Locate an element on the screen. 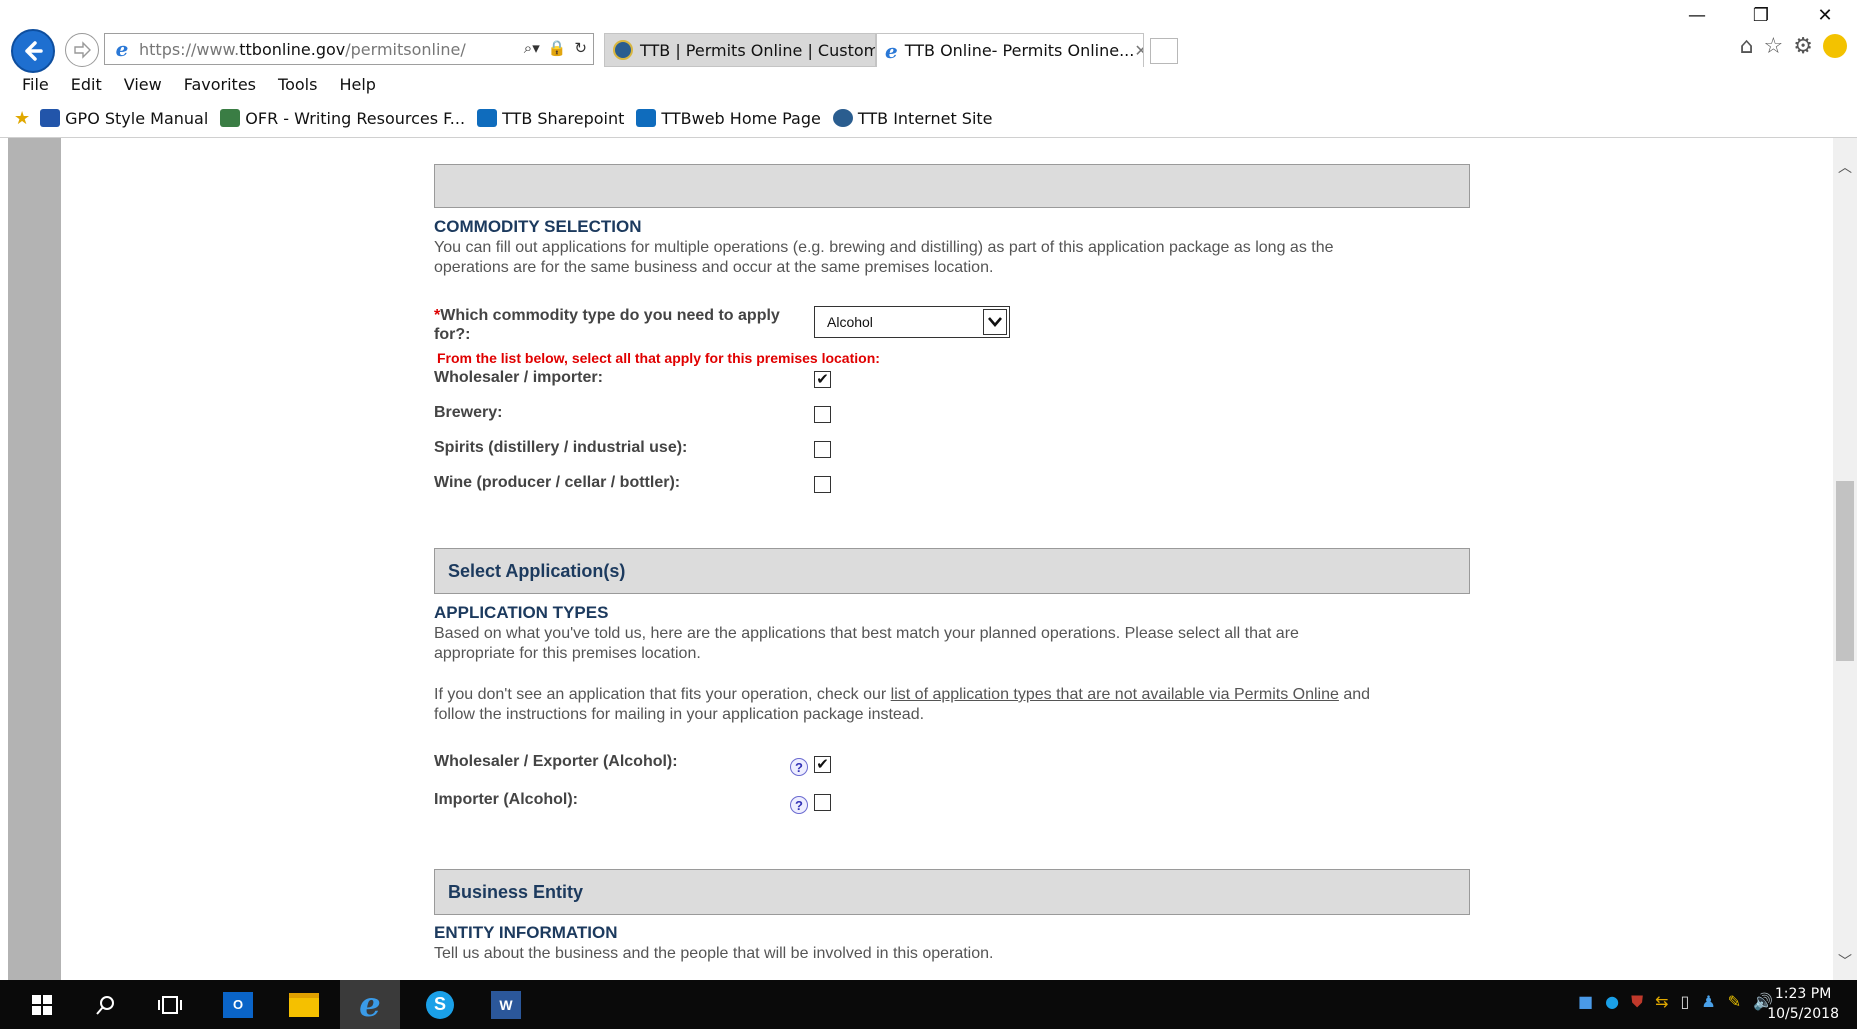 This screenshot has width=1857, height=1029. url-text: https://www.ttbonline.gov/permitsonline/ is located at coordinates (302, 49).